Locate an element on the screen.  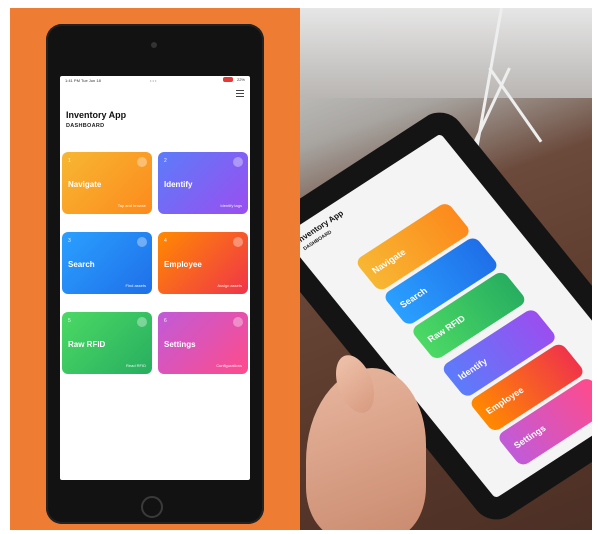
camera-dot is located at coordinates (154, 45).